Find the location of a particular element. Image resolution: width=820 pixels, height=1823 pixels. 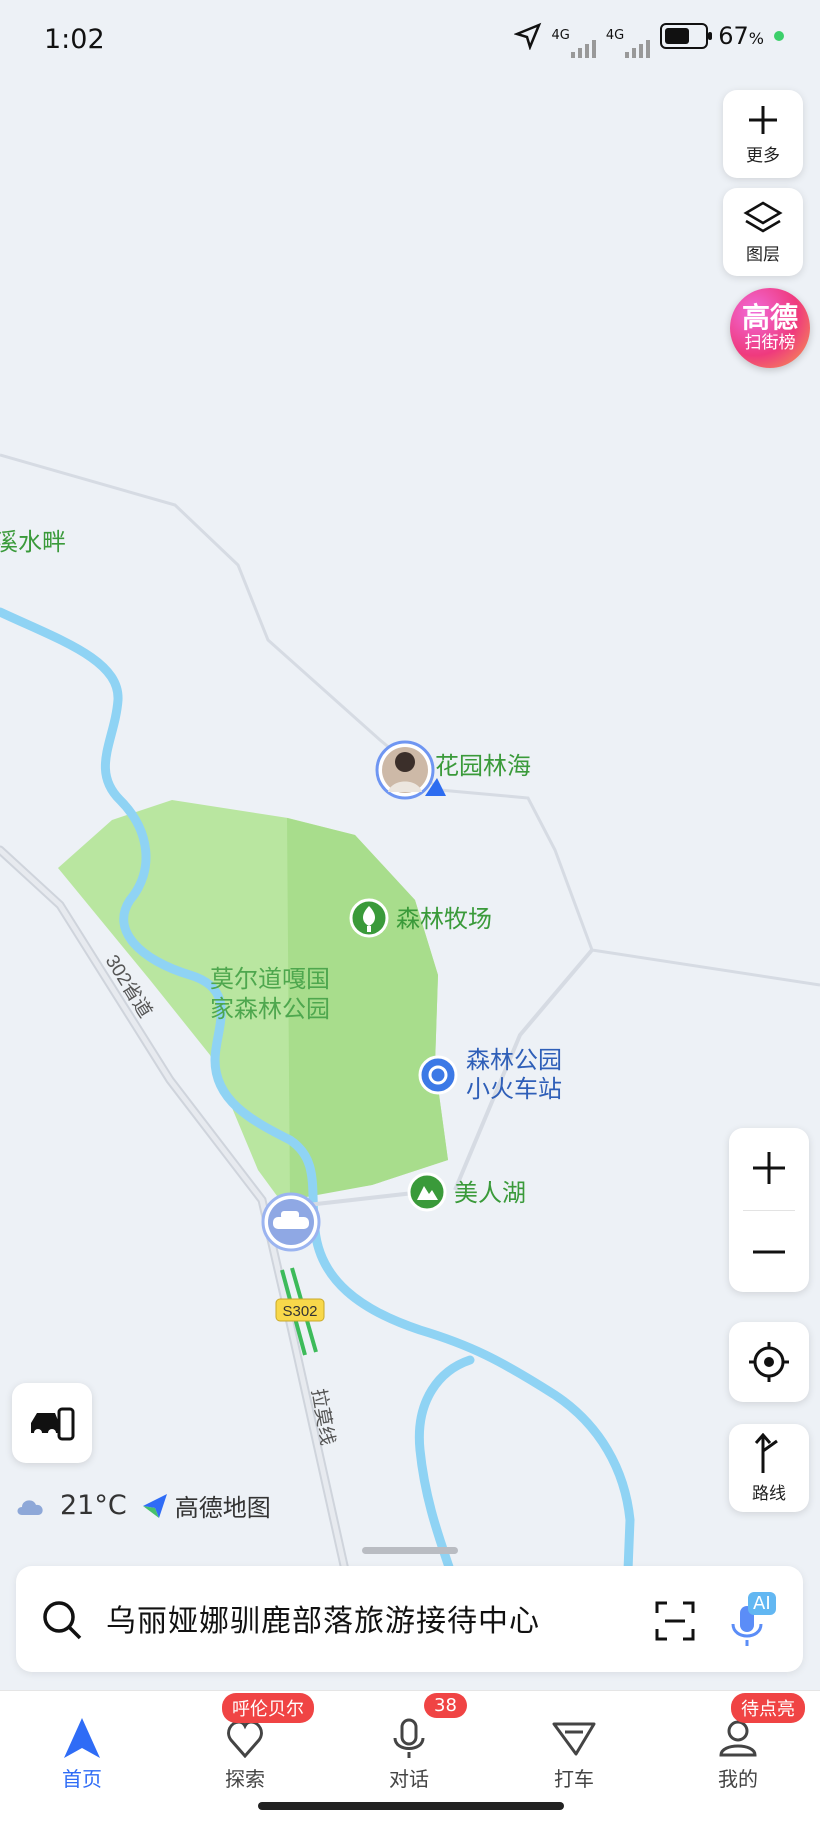

tab-explore: 呼伦贝尔 探索 is located at coordinates (252, 1742).